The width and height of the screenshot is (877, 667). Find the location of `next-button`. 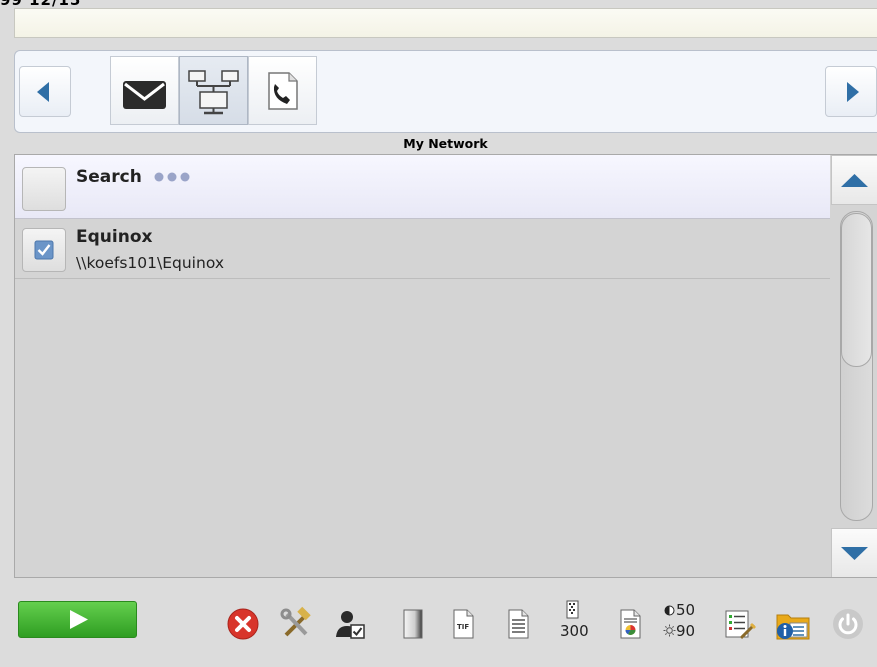

next-button is located at coordinates (851, 91).